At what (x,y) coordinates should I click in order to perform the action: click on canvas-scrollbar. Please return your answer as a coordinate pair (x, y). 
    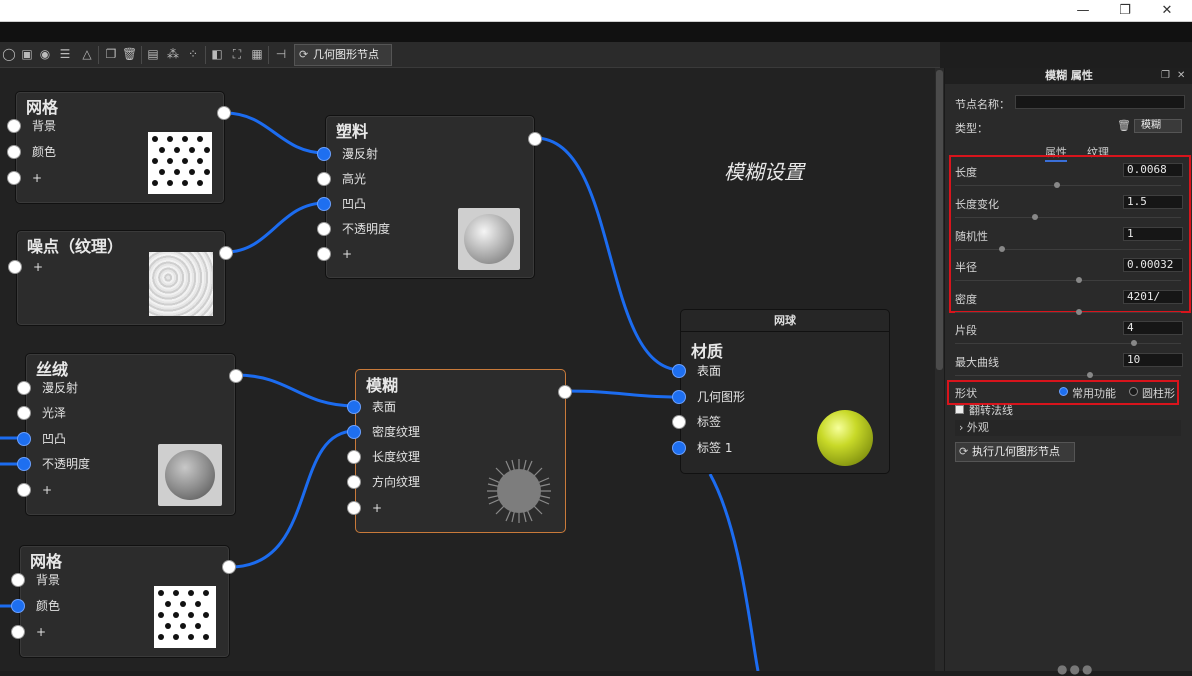
    Looking at the image, I should click on (939, 369).